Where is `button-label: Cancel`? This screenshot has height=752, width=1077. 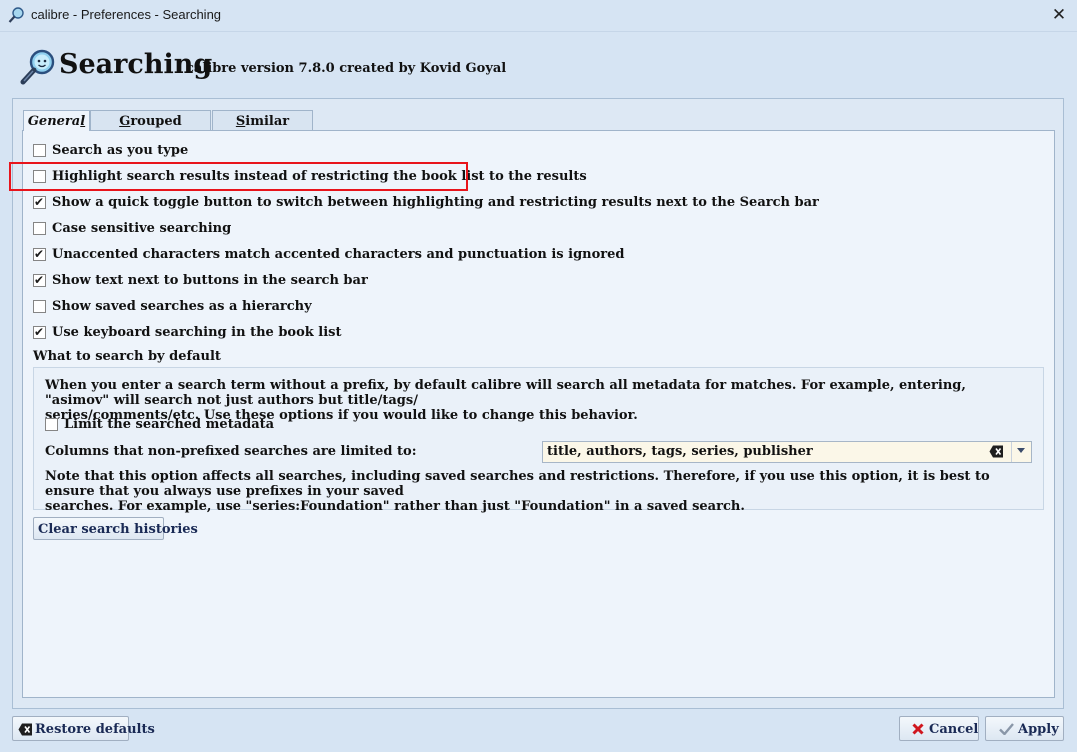 button-label: Cancel is located at coordinates (954, 729).